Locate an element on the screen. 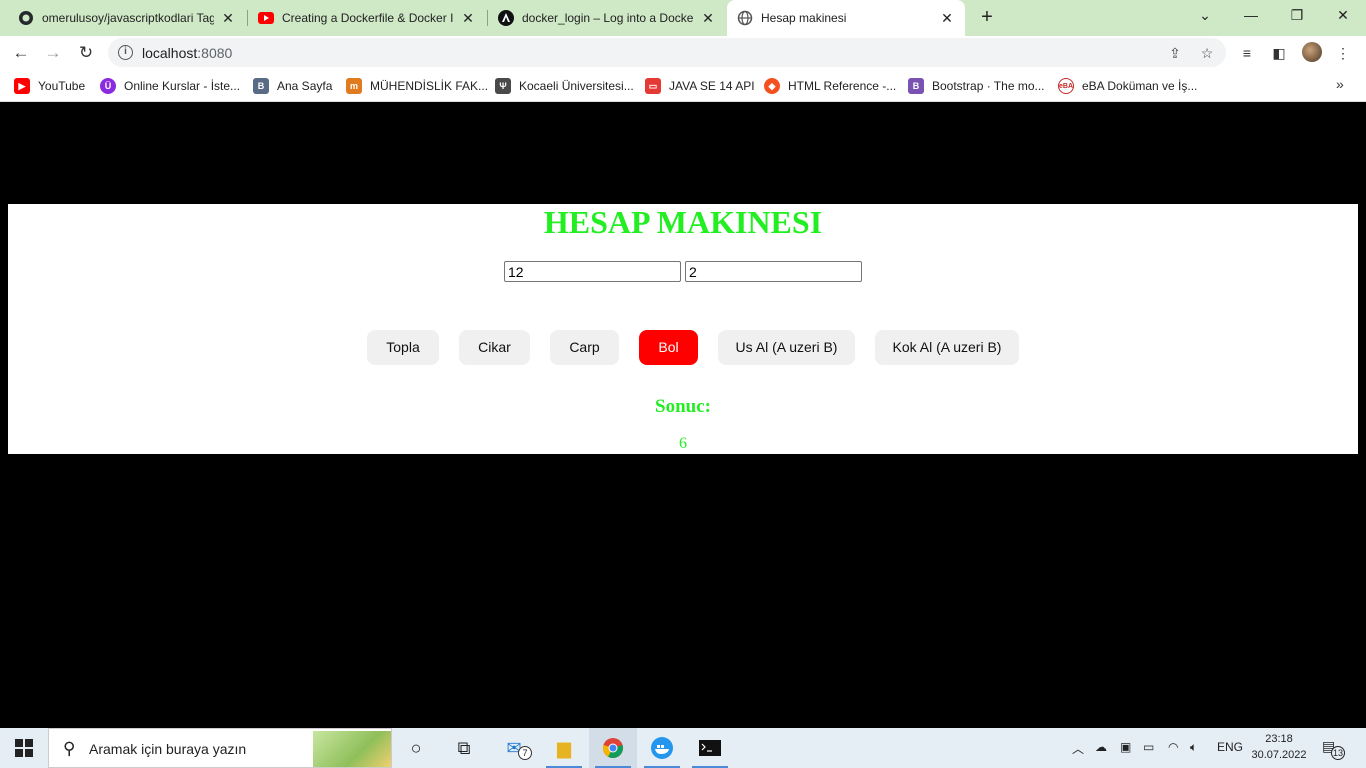  mail-icon: ✉ 7 is located at coordinates (514, 748).